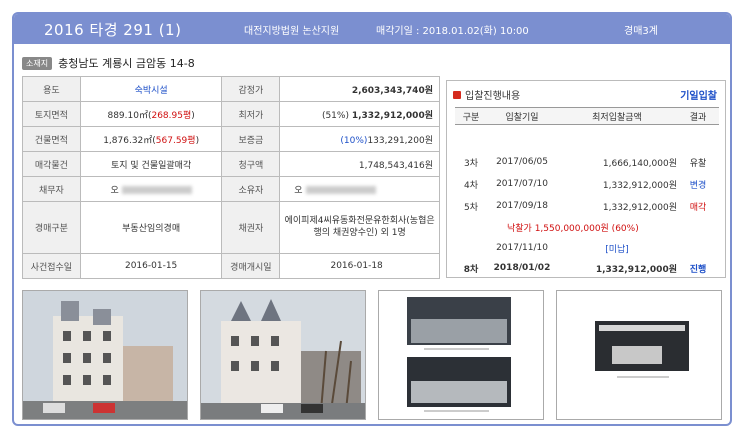  I want to click on land-area-value: 889.10㎡(268.95평), so click(151, 114).